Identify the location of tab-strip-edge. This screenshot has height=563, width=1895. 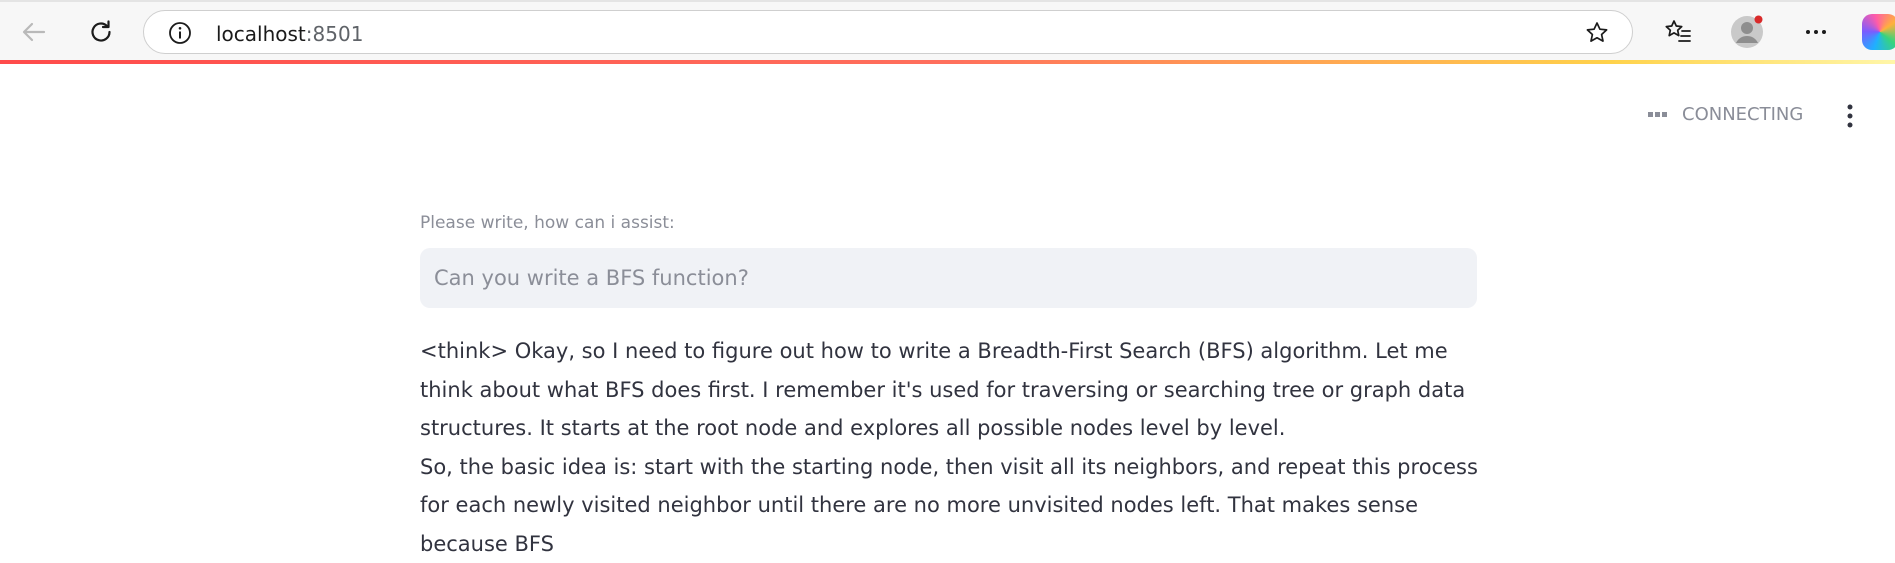
(947, 1).